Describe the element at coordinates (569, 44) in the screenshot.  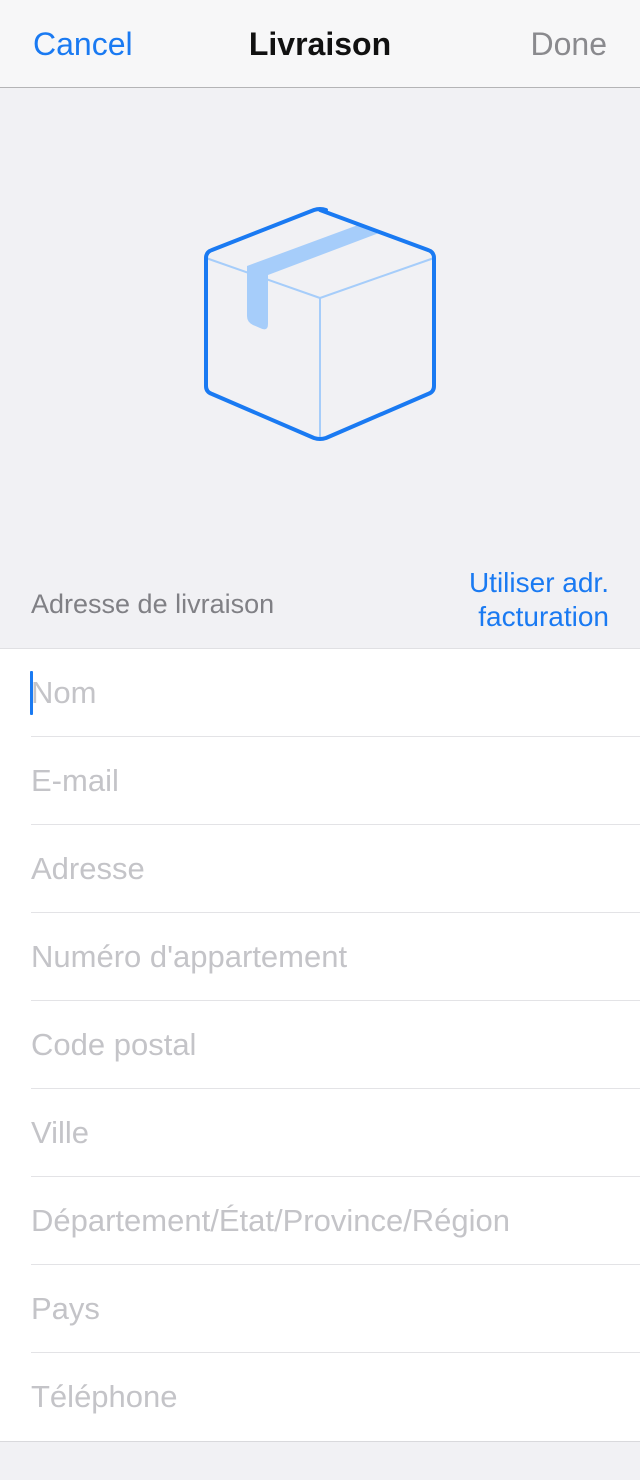
I see `done-button: Done` at that location.